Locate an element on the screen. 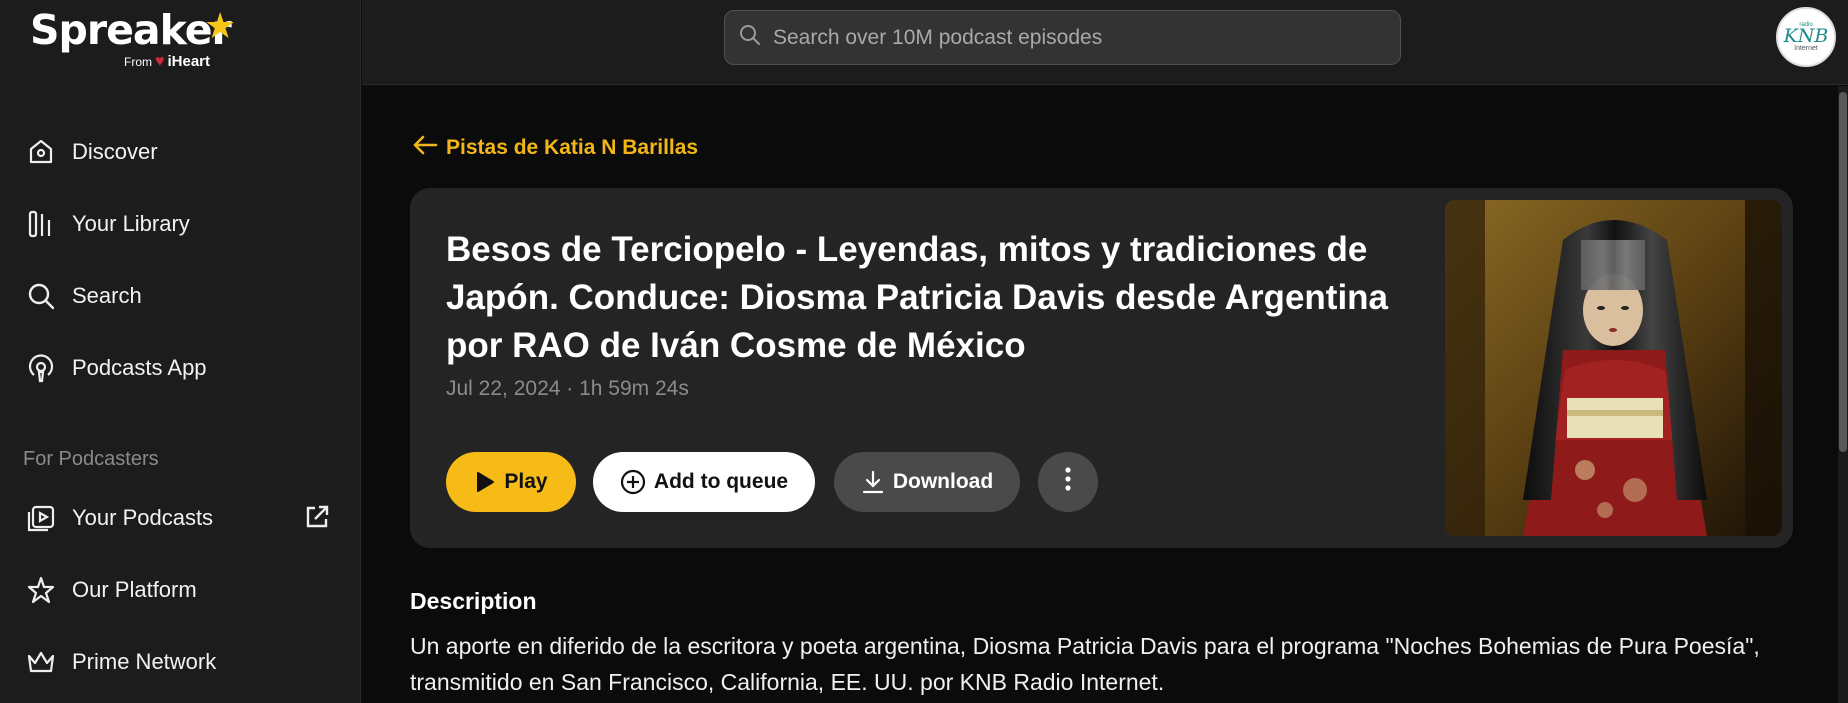  logo-subline: From ♥ iHeart is located at coordinates (167, 61).